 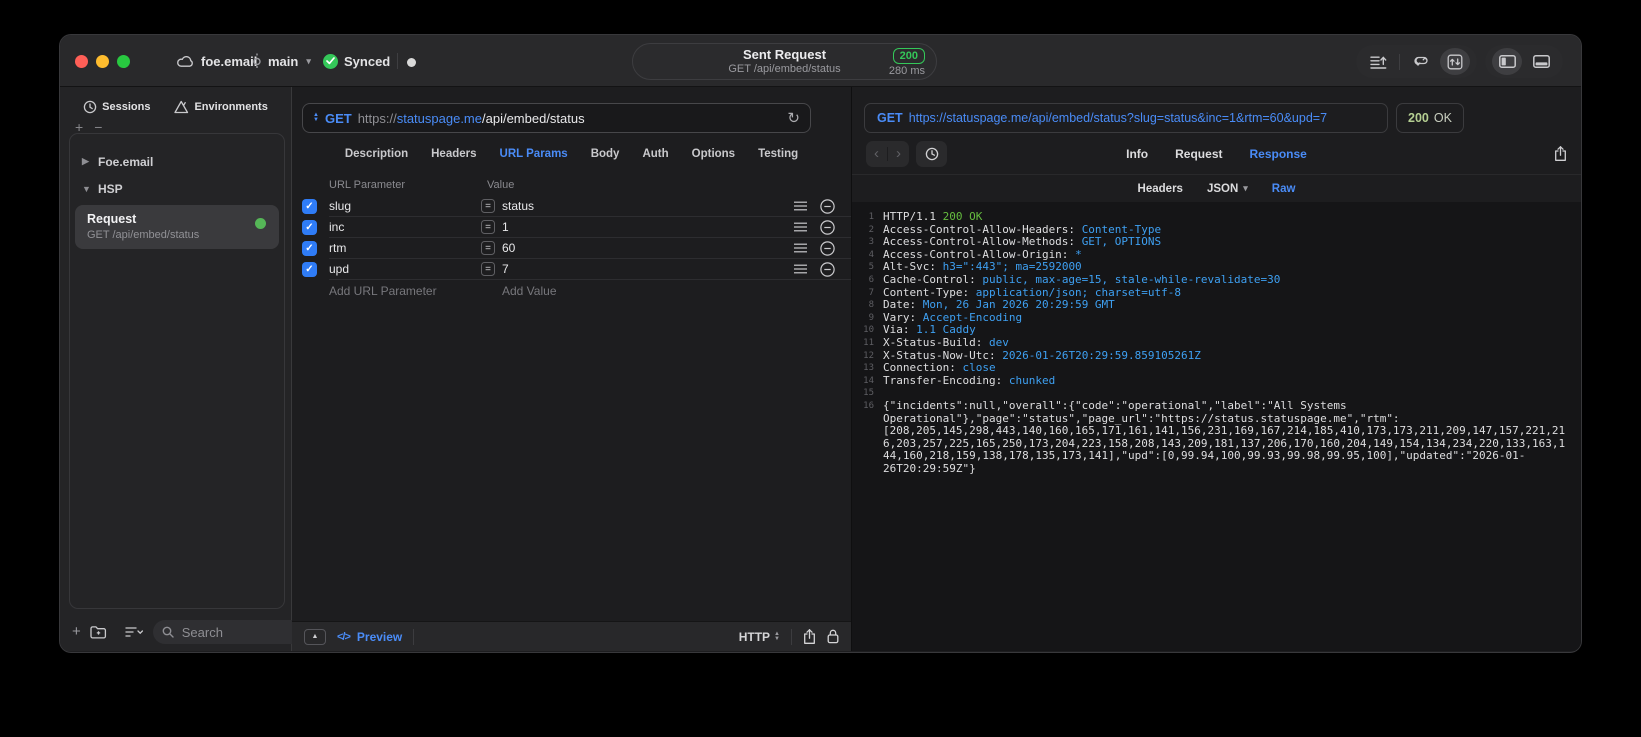 I want to click on tab-description: Description, so click(x=376, y=154).